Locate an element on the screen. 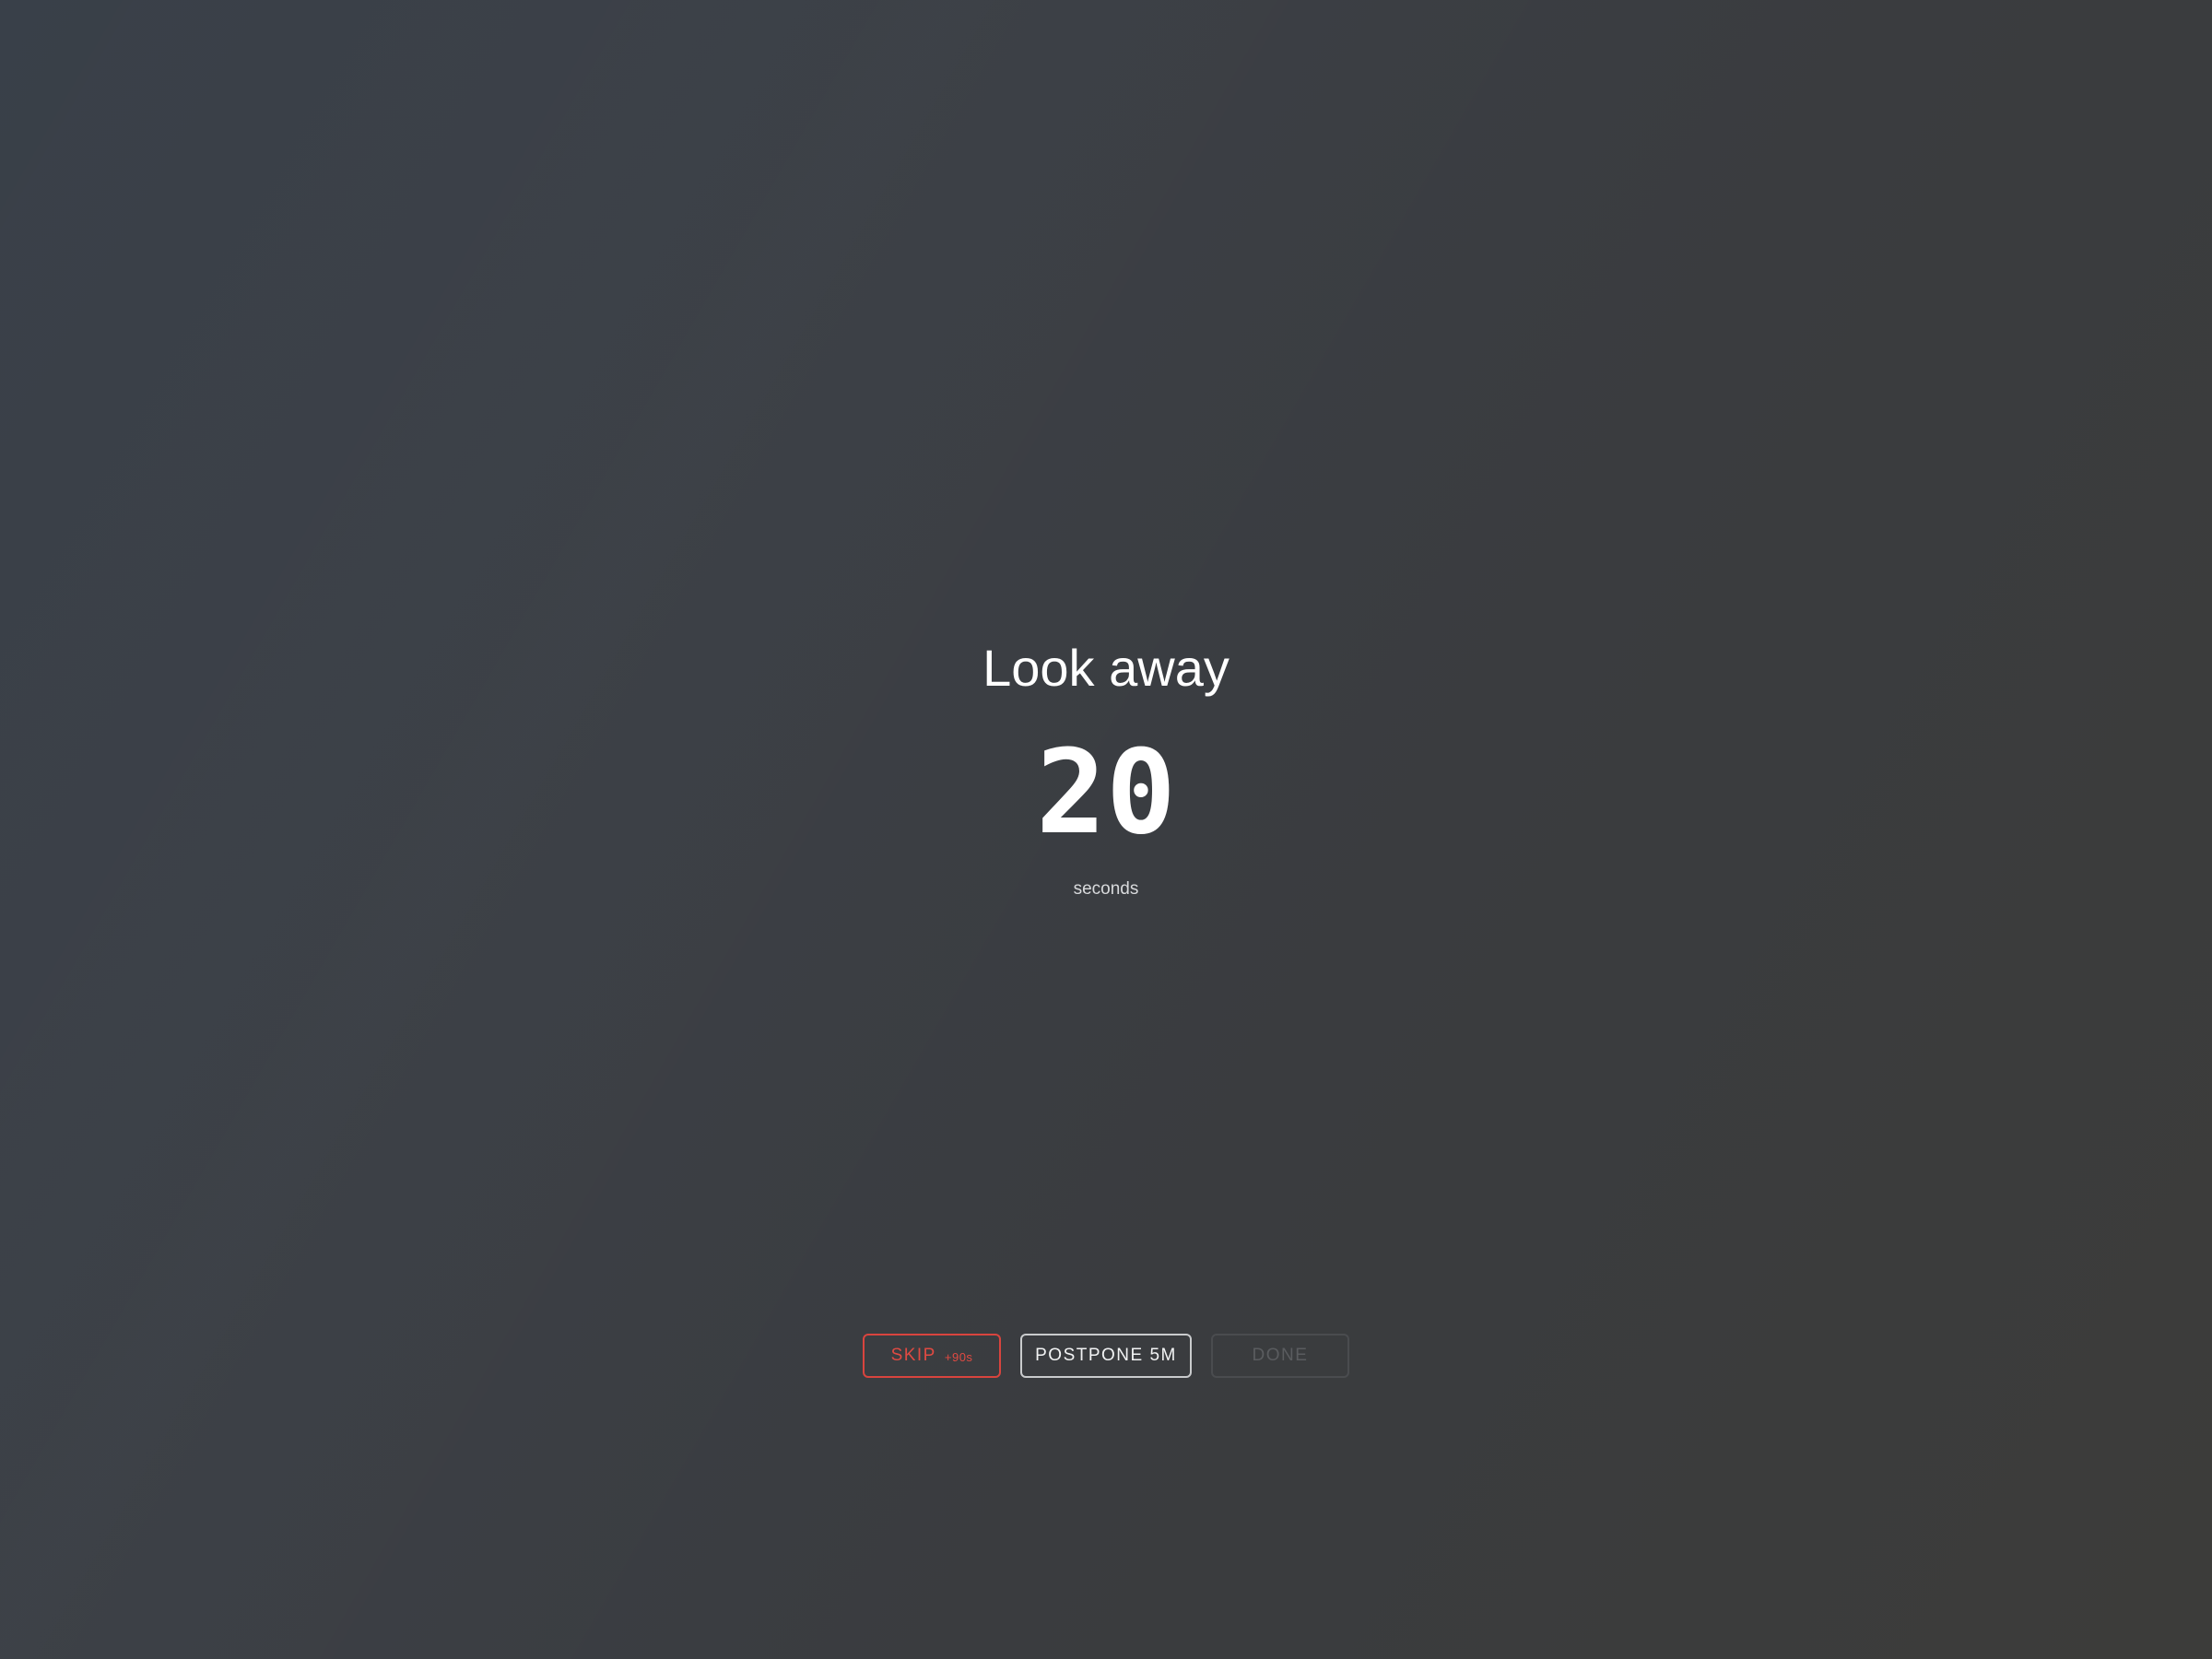  skip-penalty: +90s is located at coordinates (958, 1357).